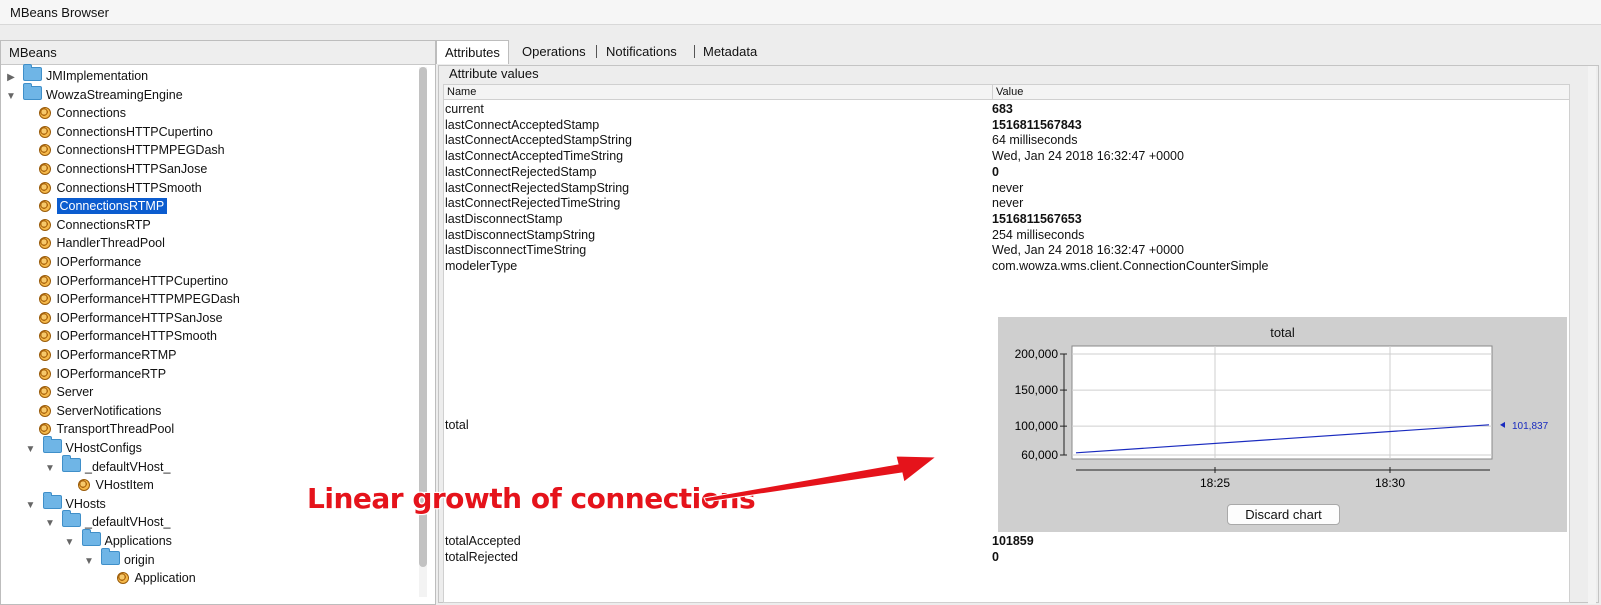 Image resolution: width=1601 pixels, height=605 pixels. Describe the element at coordinates (97, 76) in the screenshot. I see `tree-item-label: JMImplementation` at that location.